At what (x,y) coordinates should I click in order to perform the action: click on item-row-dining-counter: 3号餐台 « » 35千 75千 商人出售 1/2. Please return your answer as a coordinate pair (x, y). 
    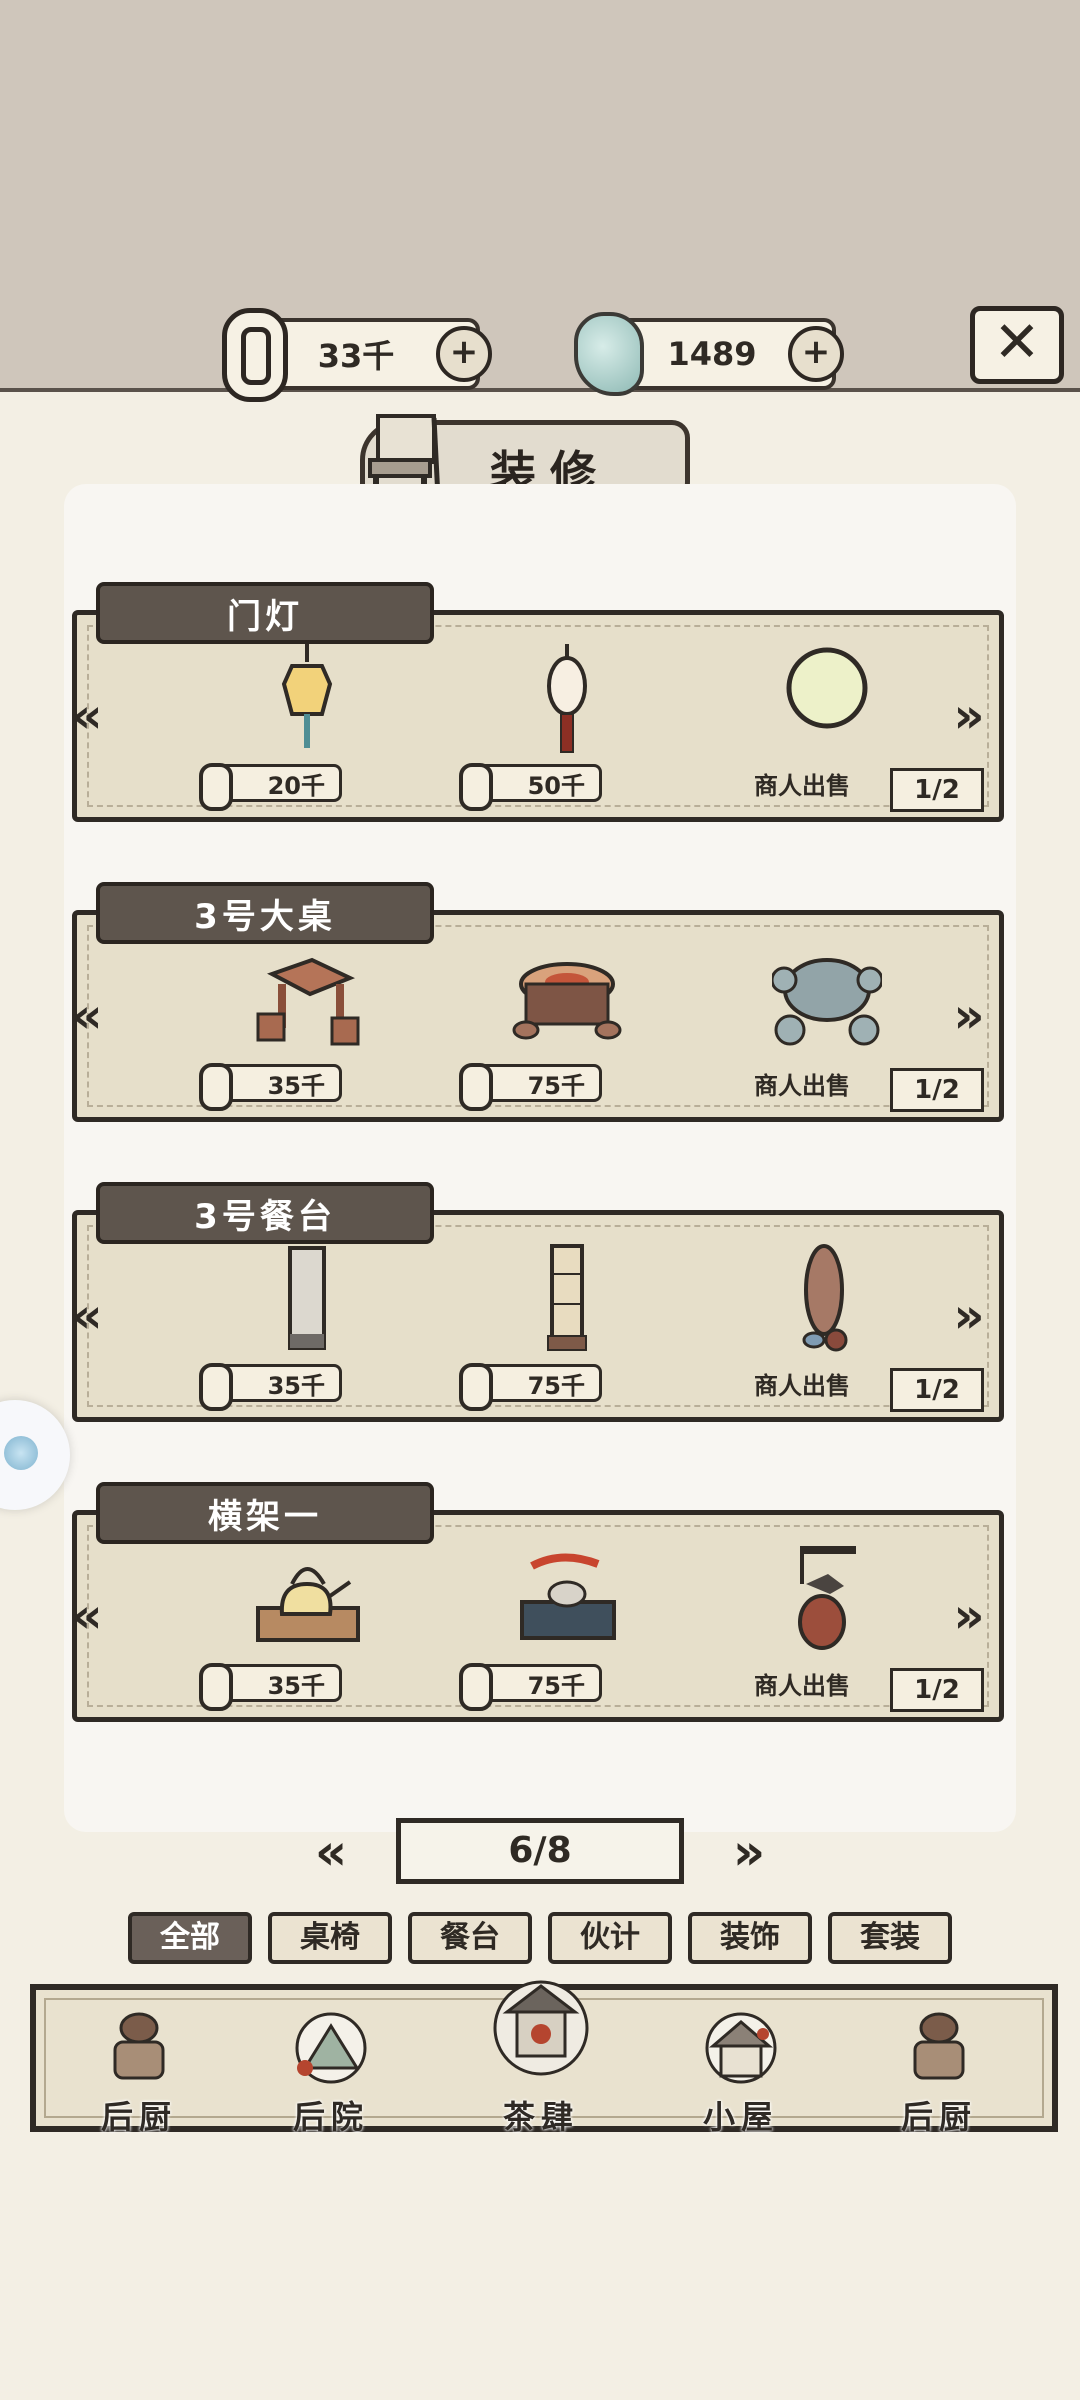
    Looking at the image, I should click on (538, 1302).